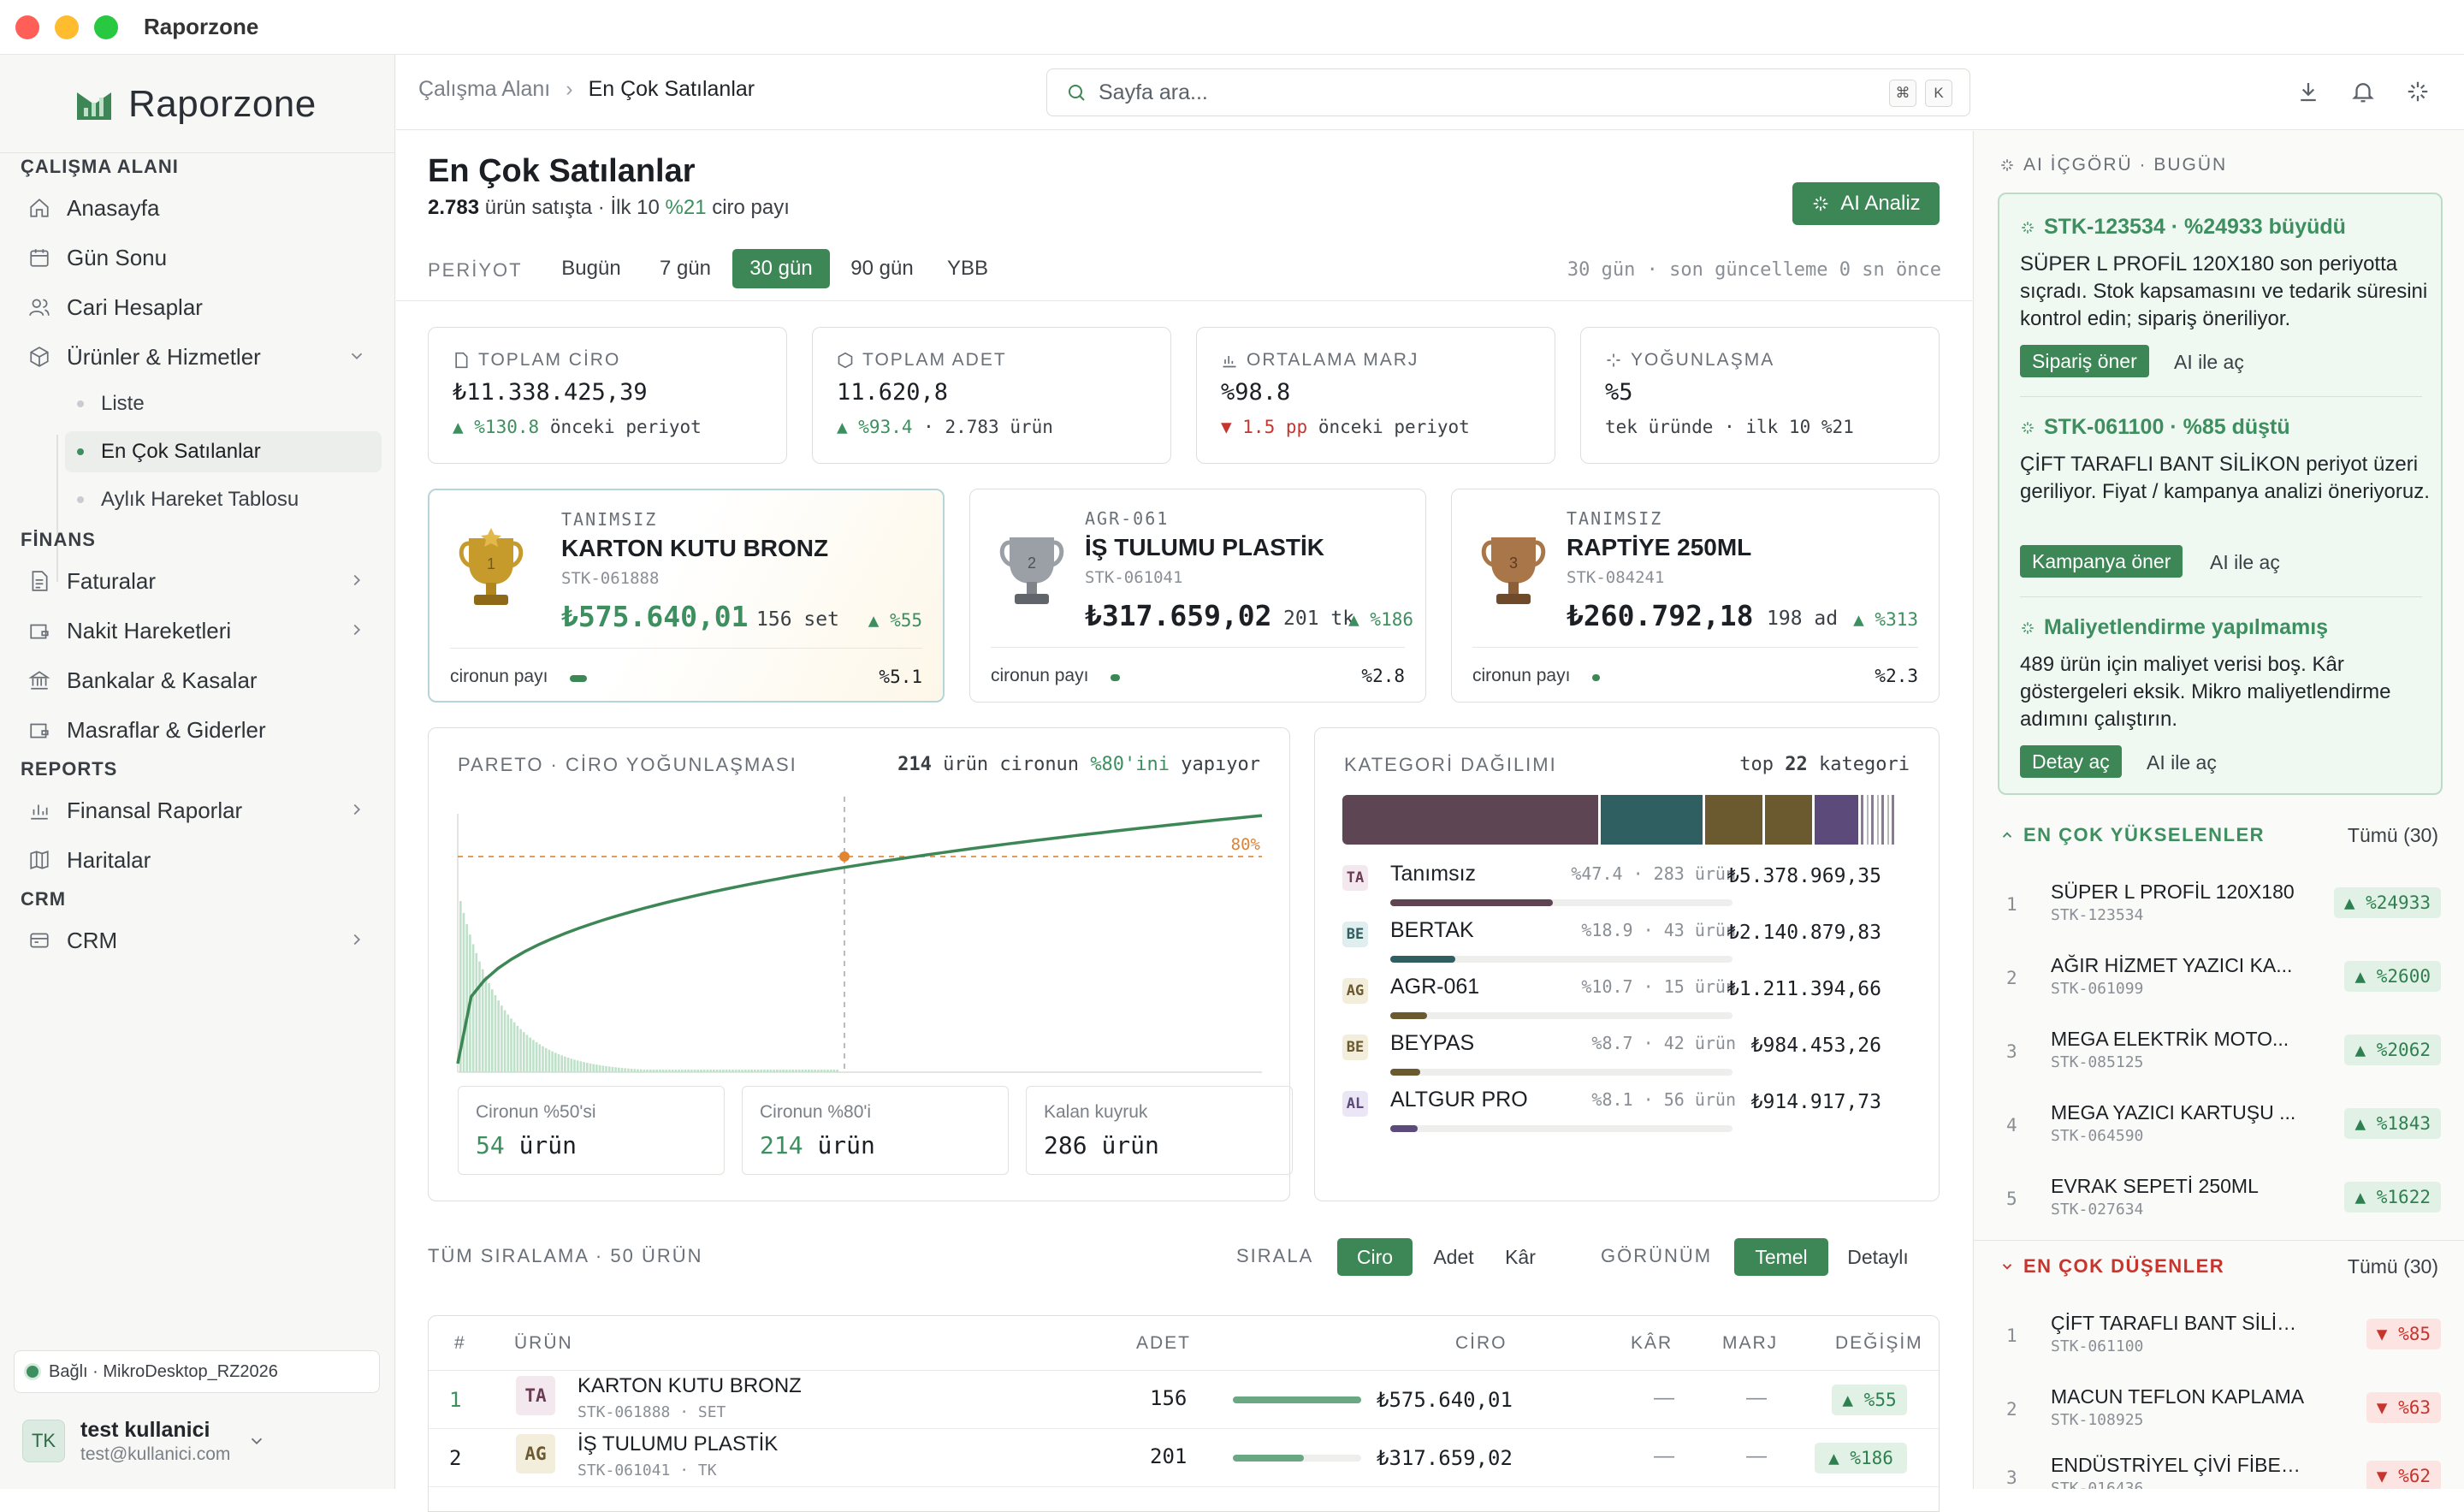  What do you see at coordinates (1615, 518) in the screenshot?
I see `podium-category: TANIMSIZ` at bounding box center [1615, 518].